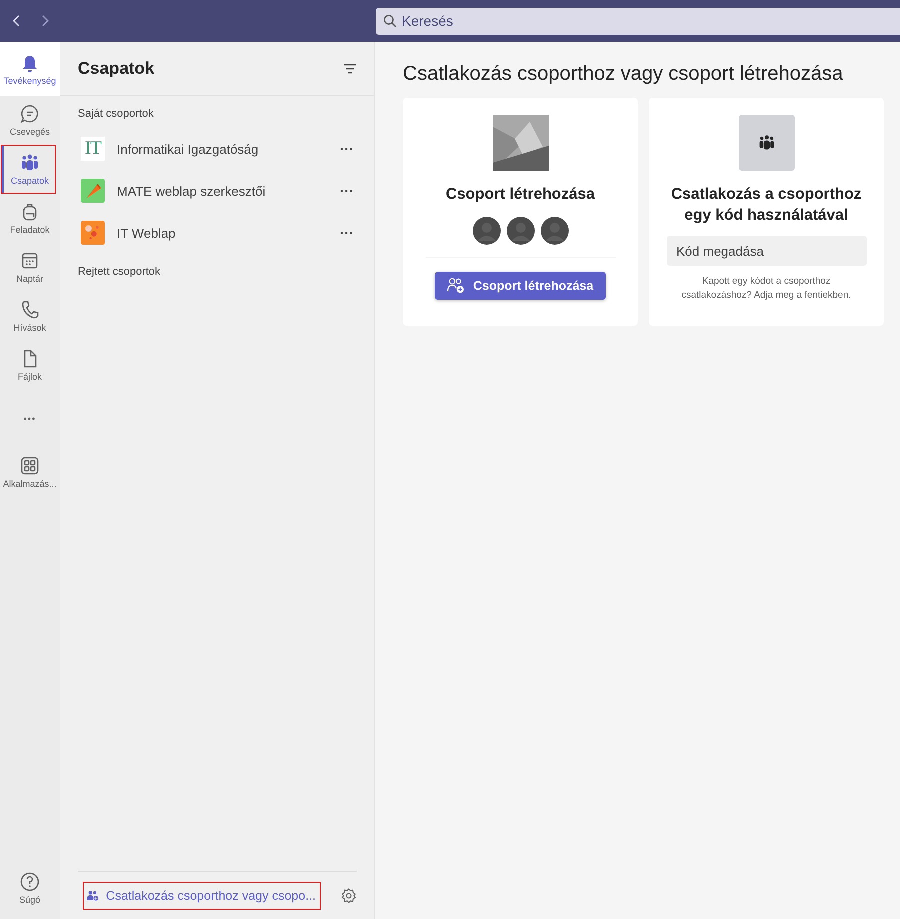  What do you see at coordinates (390, 21) in the screenshot?
I see `search-icon` at bounding box center [390, 21].